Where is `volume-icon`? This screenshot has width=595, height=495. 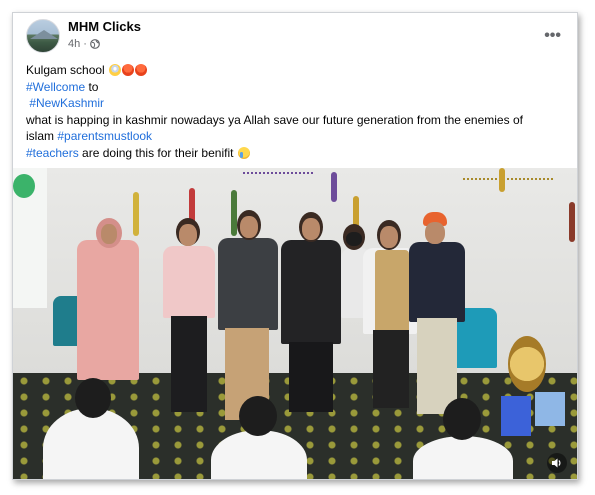 volume-icon is located at coordinates (557, 463).